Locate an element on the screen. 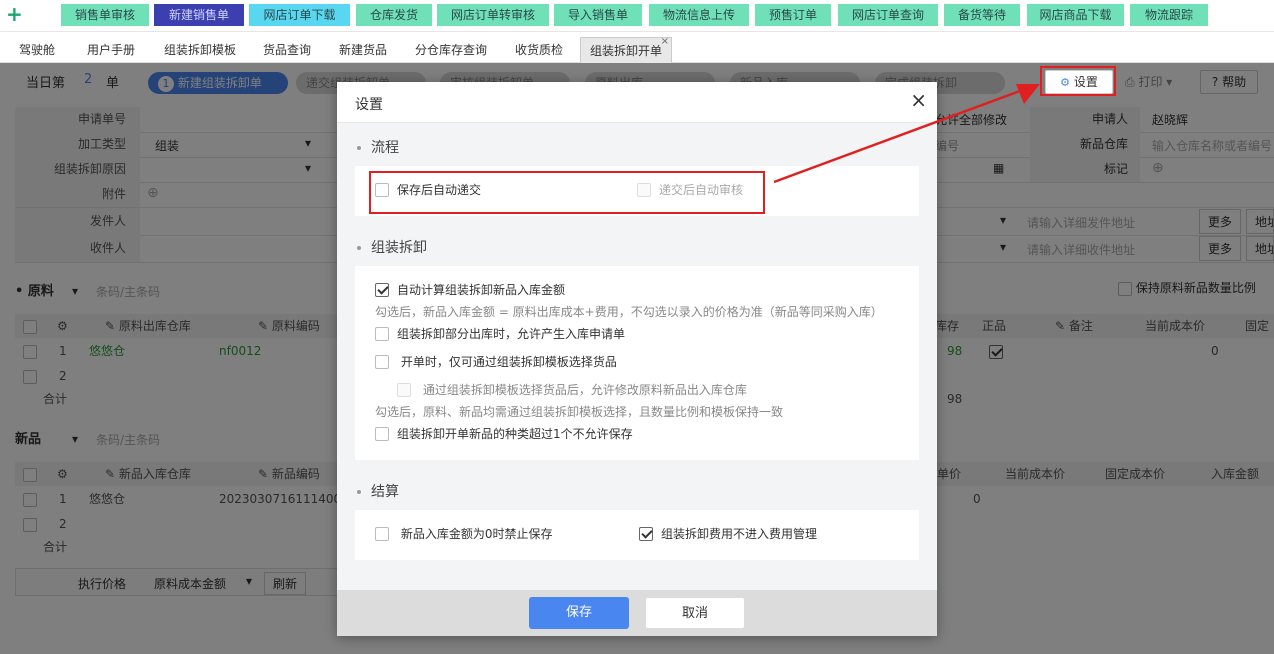 This screenshot has width=1274, height=654. nav-logistics-upload: 物流信息上传 is located at coordinates (699, 15).